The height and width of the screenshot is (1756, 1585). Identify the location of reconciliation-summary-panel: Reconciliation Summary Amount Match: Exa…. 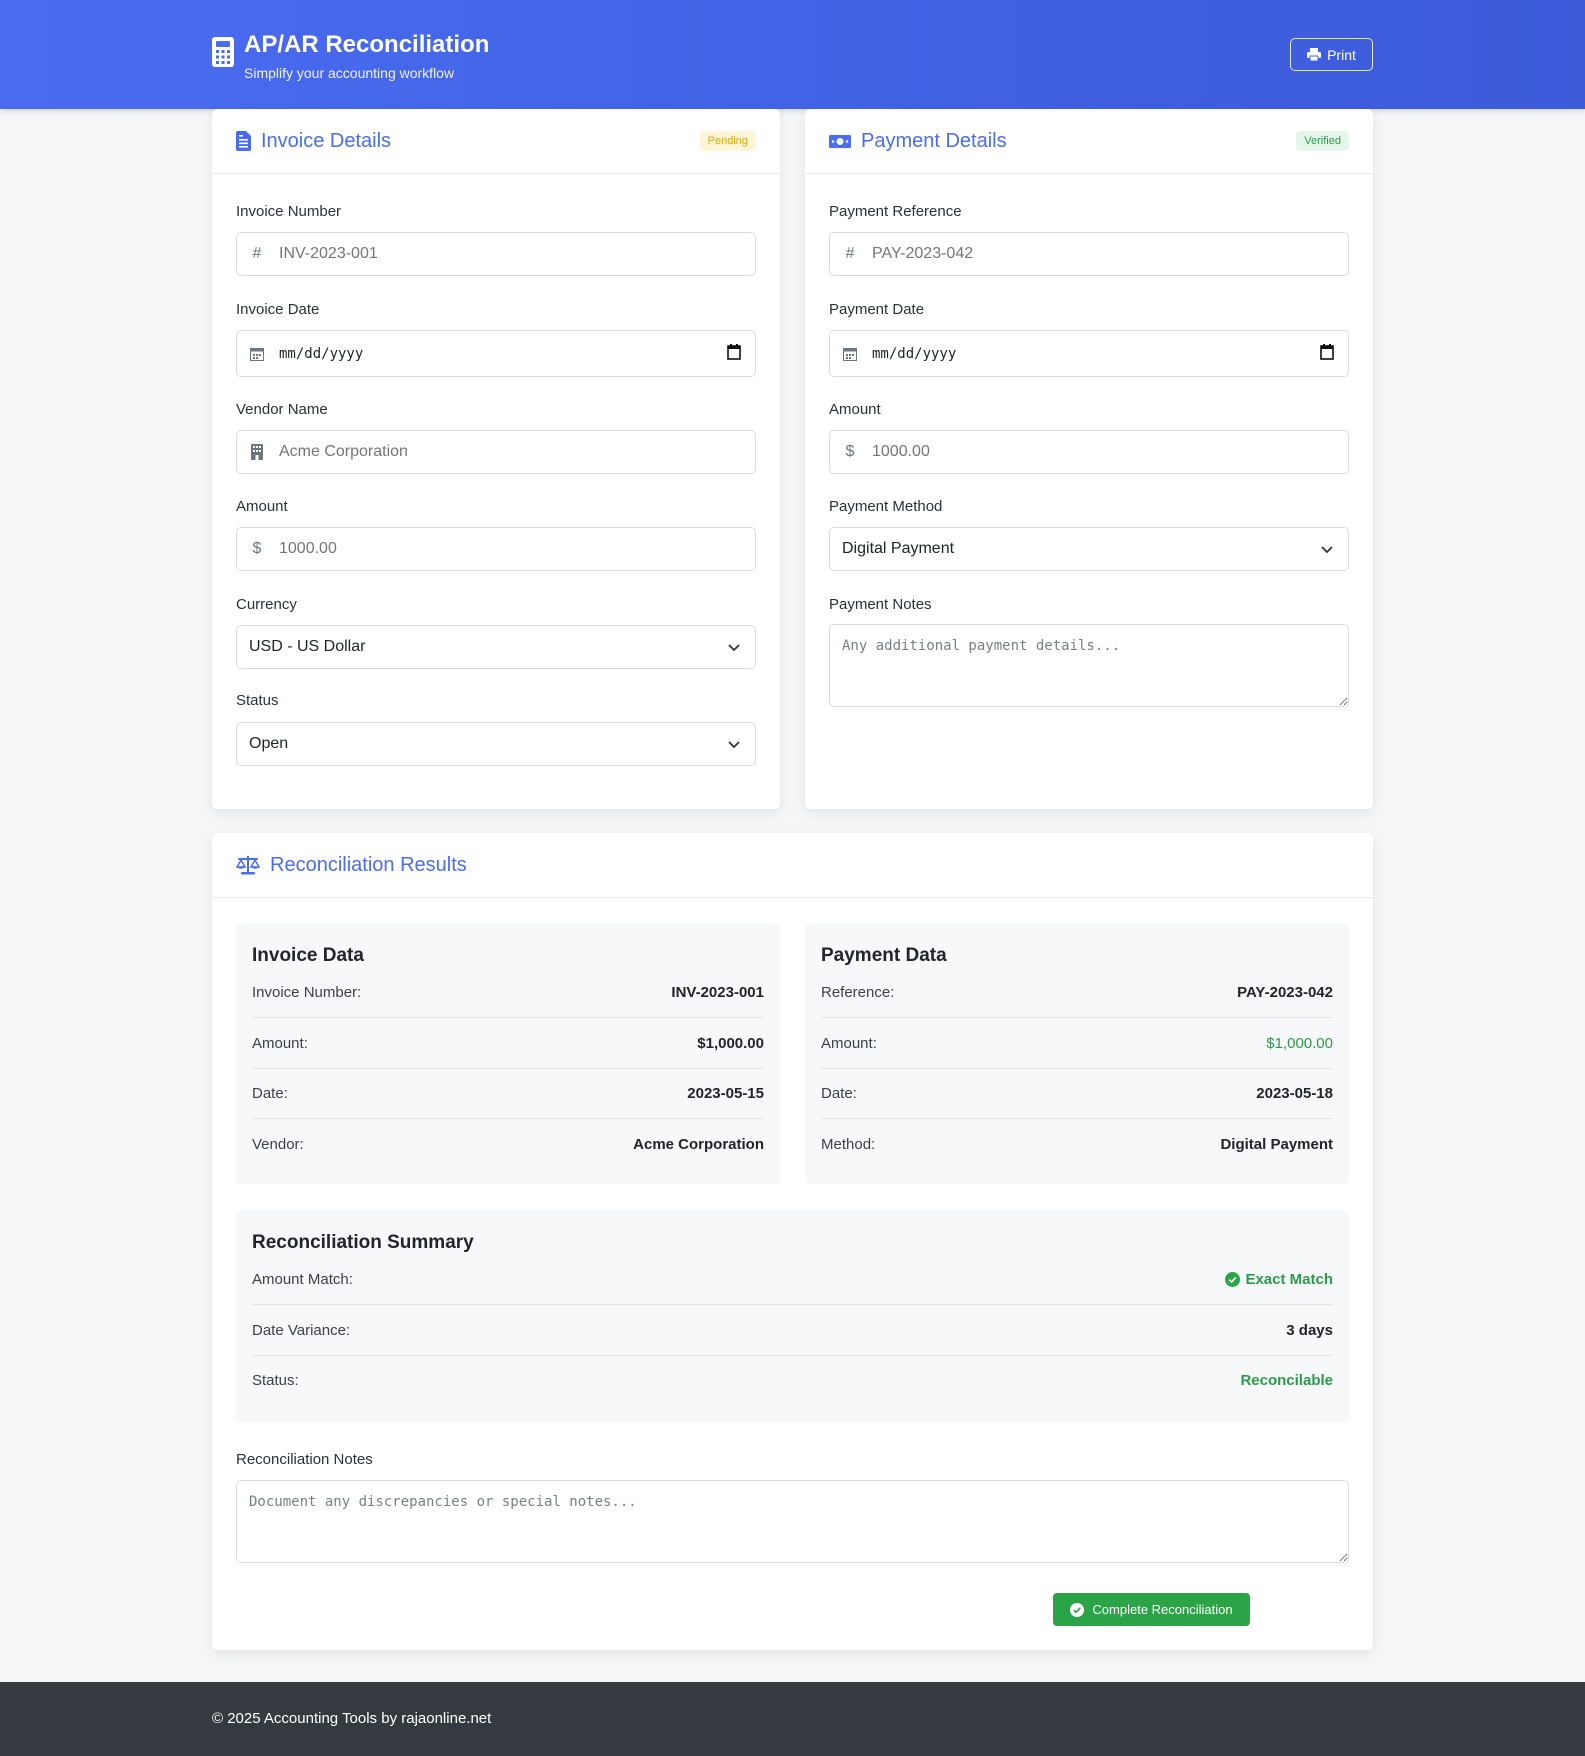
(792, 1316).